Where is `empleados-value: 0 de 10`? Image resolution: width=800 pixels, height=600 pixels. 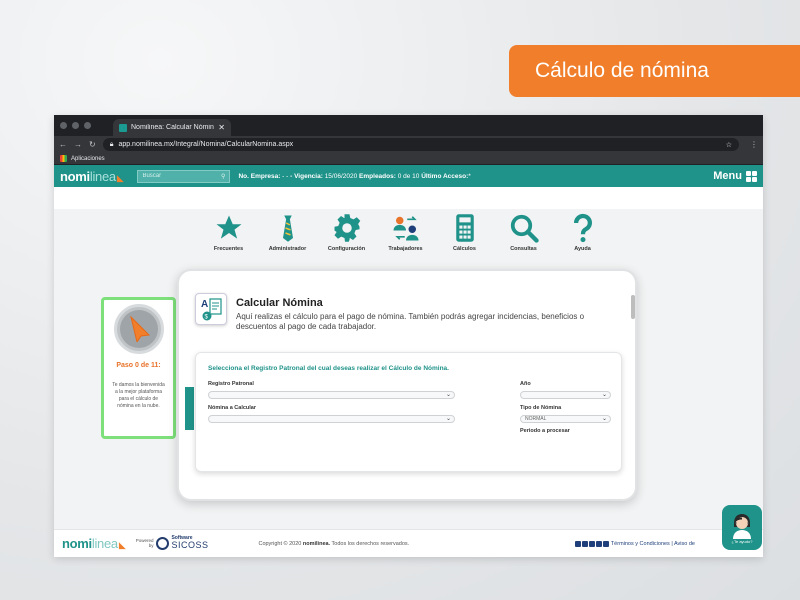
empleados-value: 0 de 10 is located at coordinates (408, 176).